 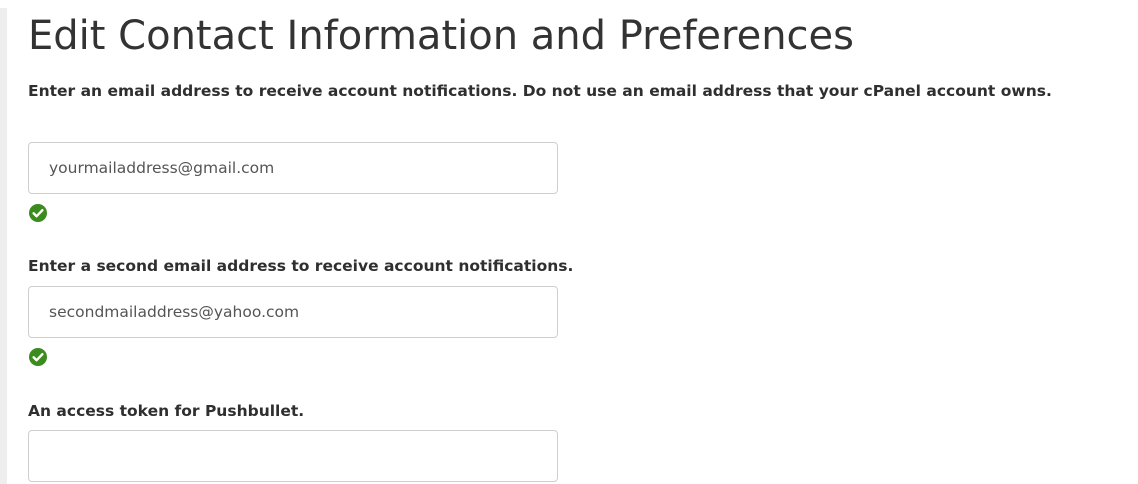 I want to click on pushbullet-token-input, so click(x=293, y=456).